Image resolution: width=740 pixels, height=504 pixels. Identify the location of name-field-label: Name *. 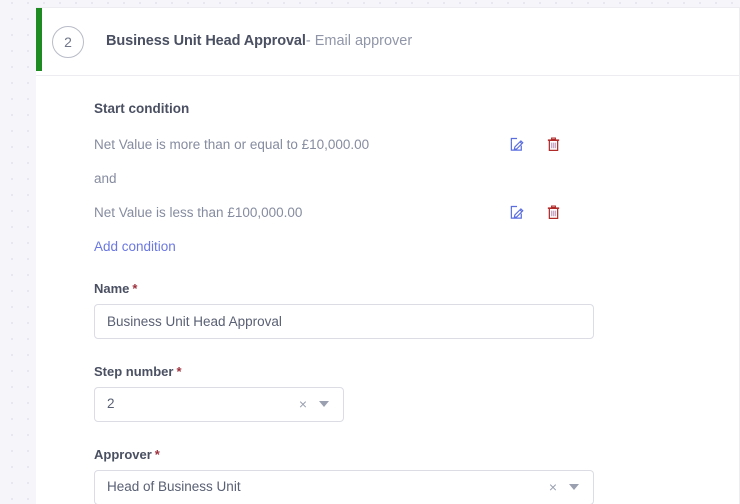
(416, 288).